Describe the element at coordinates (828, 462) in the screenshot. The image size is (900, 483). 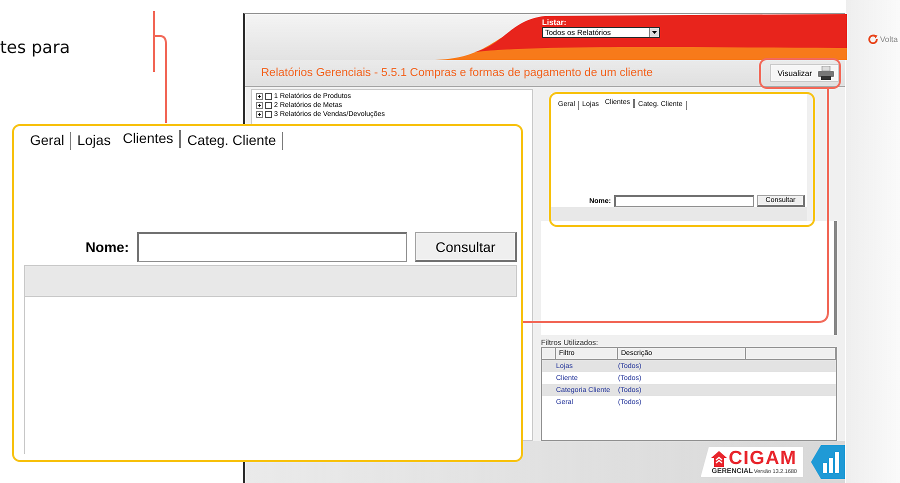
I see `bar-chart-icon` at that location.